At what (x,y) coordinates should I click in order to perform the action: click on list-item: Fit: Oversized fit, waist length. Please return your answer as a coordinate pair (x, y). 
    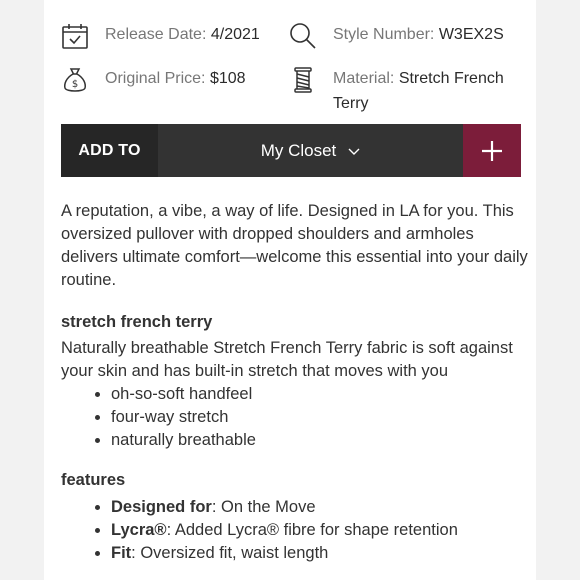
    Looking at the image, I should click on (321, 553).